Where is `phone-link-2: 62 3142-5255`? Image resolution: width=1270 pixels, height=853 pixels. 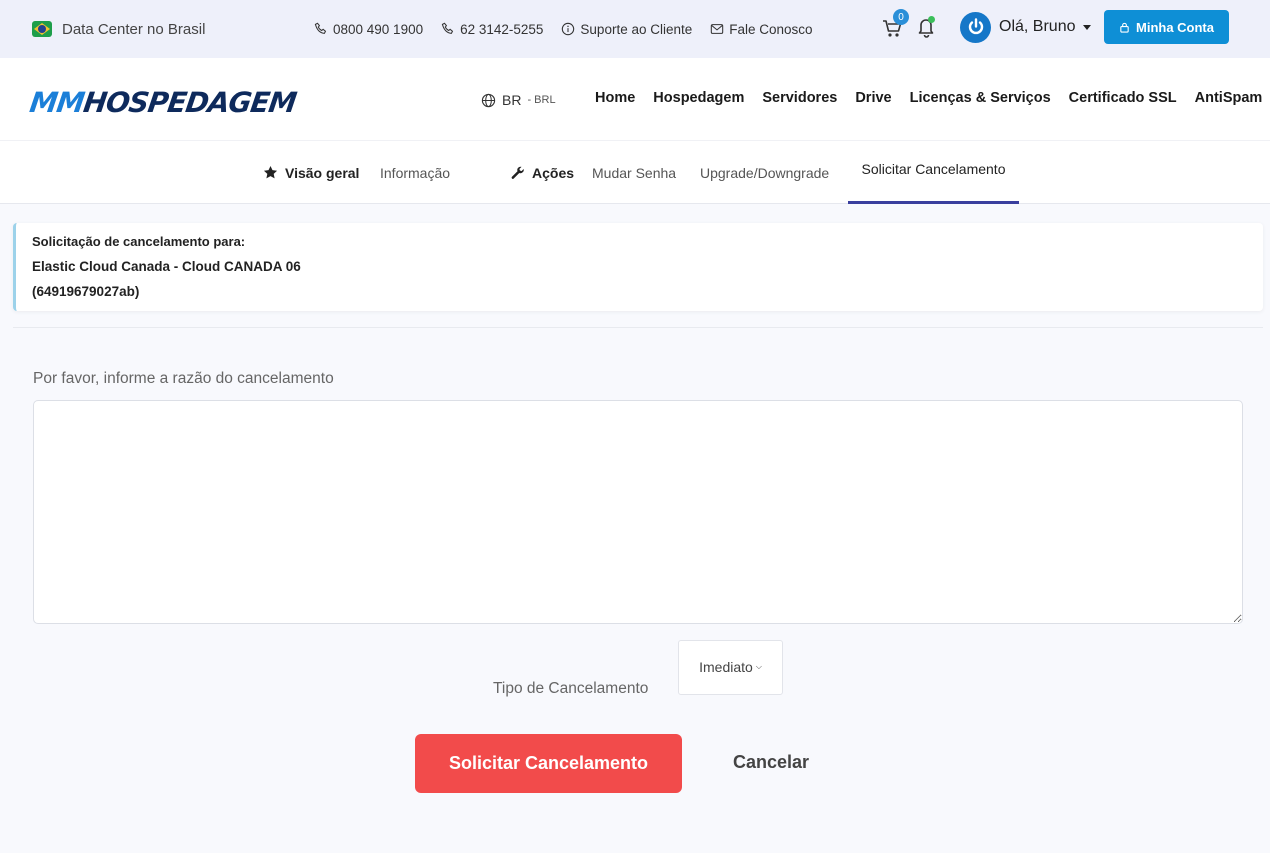 phone-link-2: 62 3142-5255 is located at coordinates (492, 29).